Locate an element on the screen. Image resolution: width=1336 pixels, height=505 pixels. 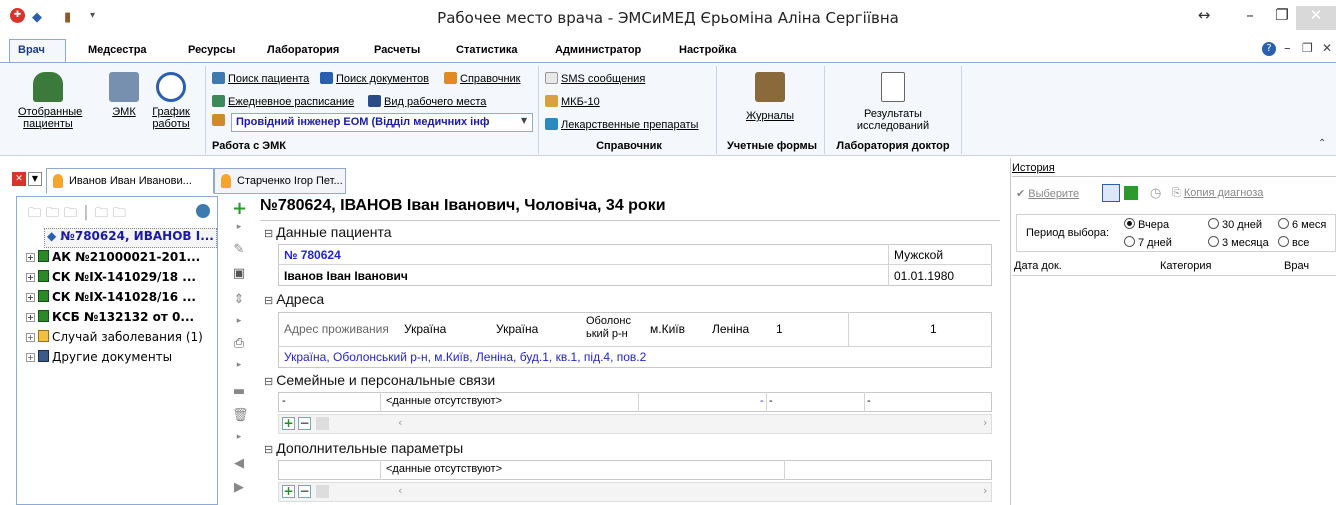
tabs-dropdown-icon: ▼ is located at coordinates (35, 179).